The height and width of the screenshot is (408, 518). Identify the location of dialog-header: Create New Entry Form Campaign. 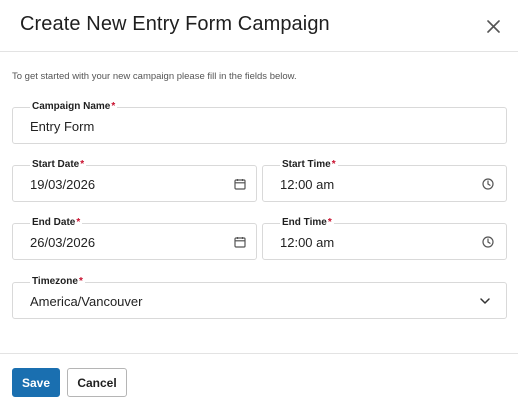
(259, 26).